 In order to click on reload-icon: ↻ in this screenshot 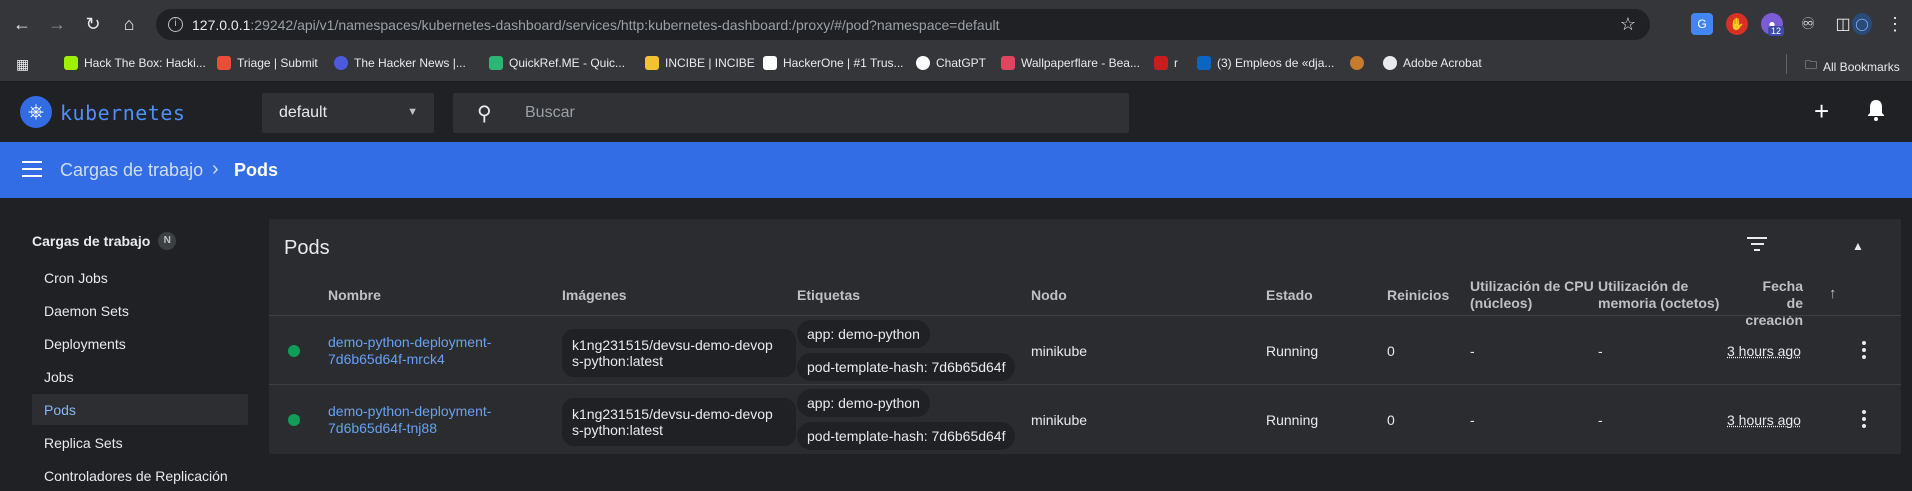, I will do `click(93, 24)`.